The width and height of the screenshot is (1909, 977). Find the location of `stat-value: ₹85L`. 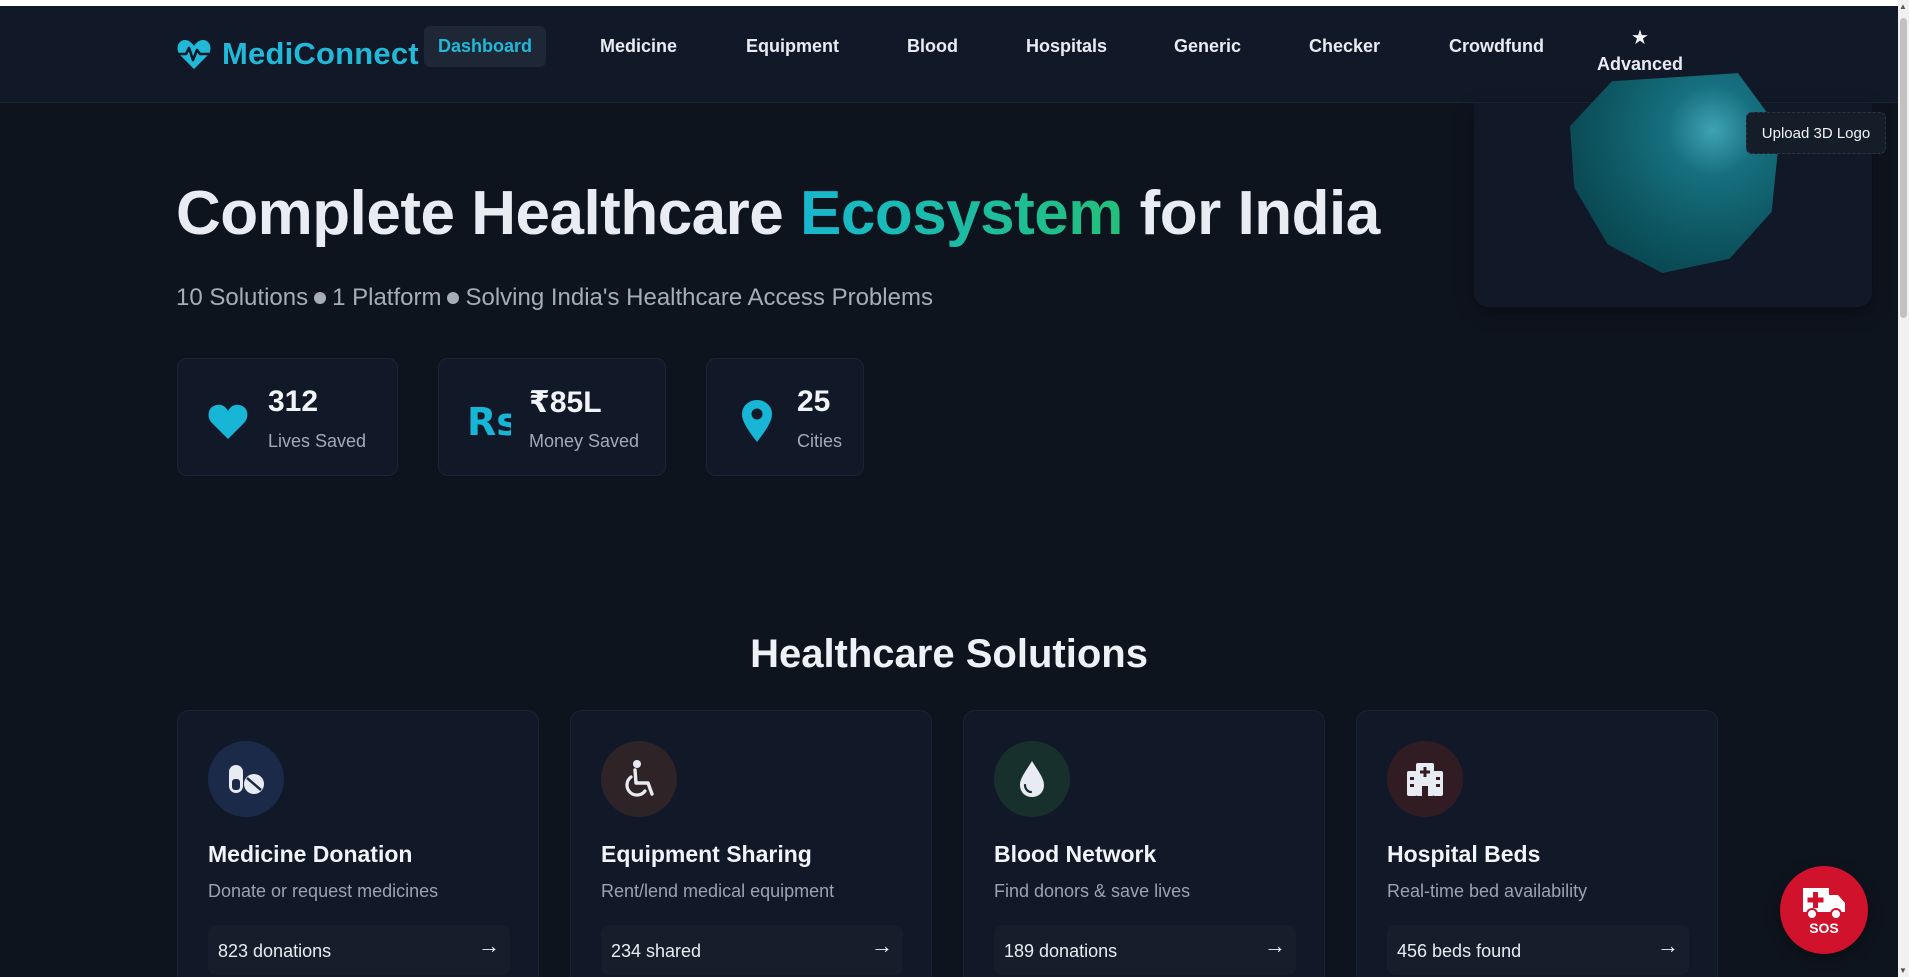

stat-value: ₹85L is located at coordinates (565, 402).